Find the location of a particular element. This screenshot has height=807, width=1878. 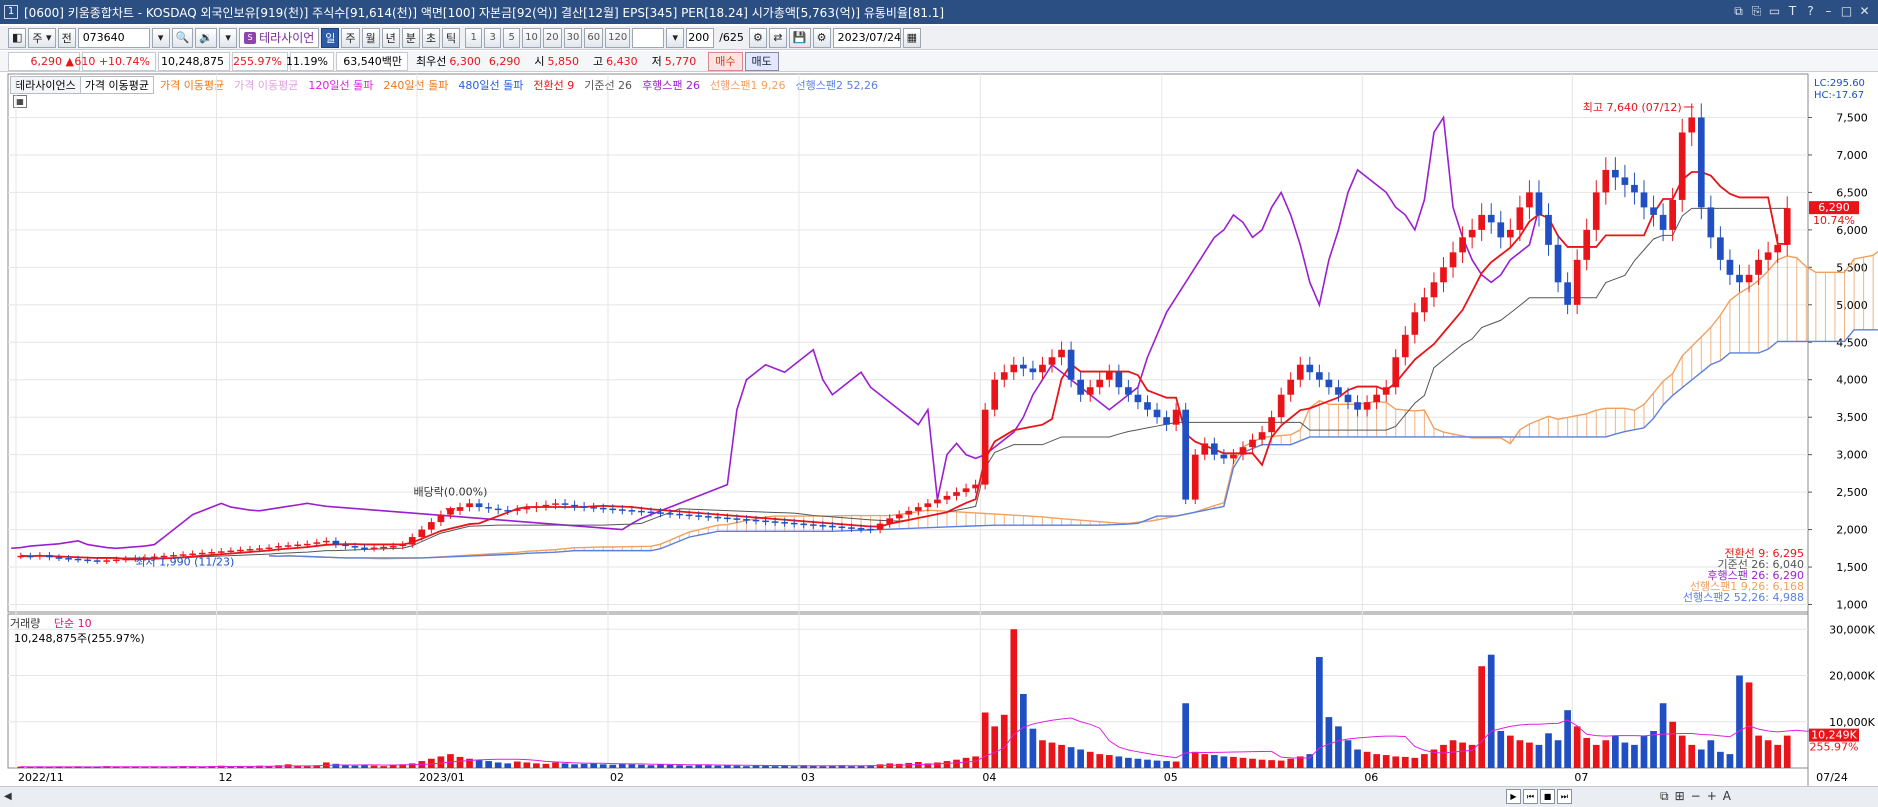

font-size-icon: A is located at coordinates (1727, 796).